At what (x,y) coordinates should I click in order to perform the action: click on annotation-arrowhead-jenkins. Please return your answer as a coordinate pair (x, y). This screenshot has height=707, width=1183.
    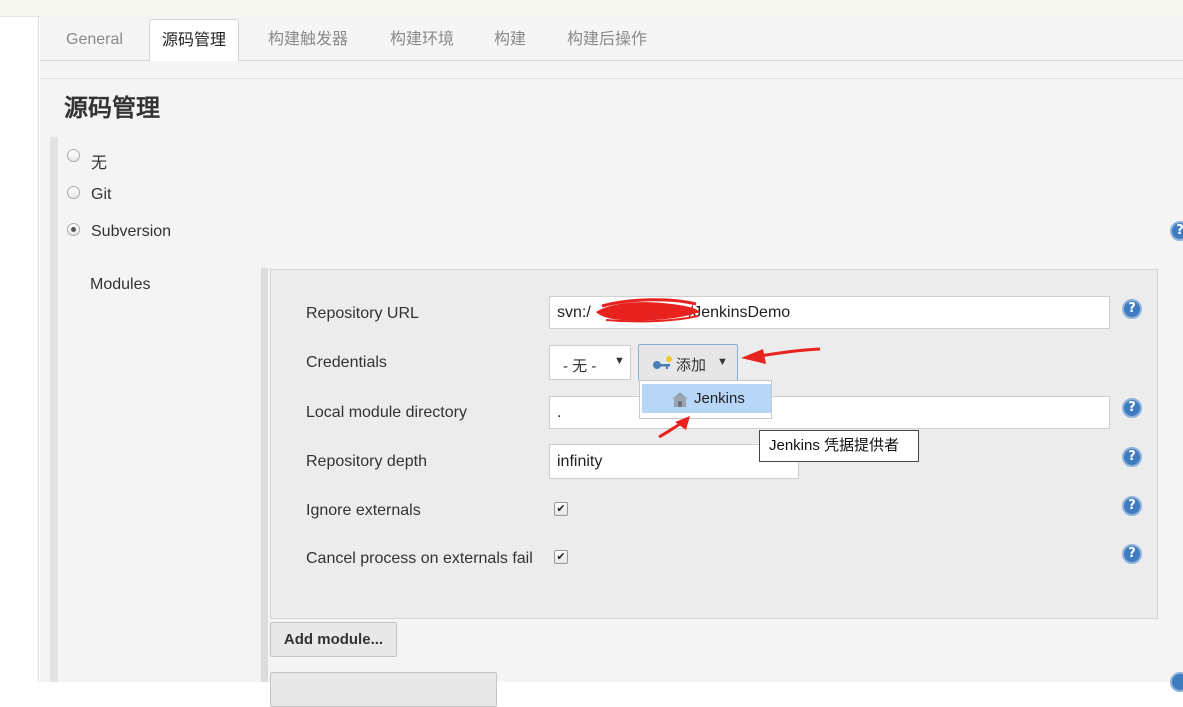
    Looking at the image, I should click on (682, 423).